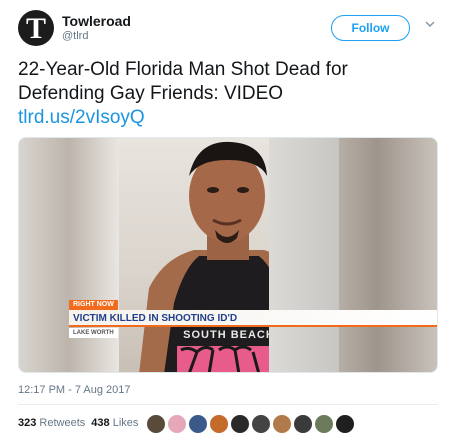  Describe the element at coordinates (430, 24) in the screenshot. I see `chevron-down-icon` at that location.